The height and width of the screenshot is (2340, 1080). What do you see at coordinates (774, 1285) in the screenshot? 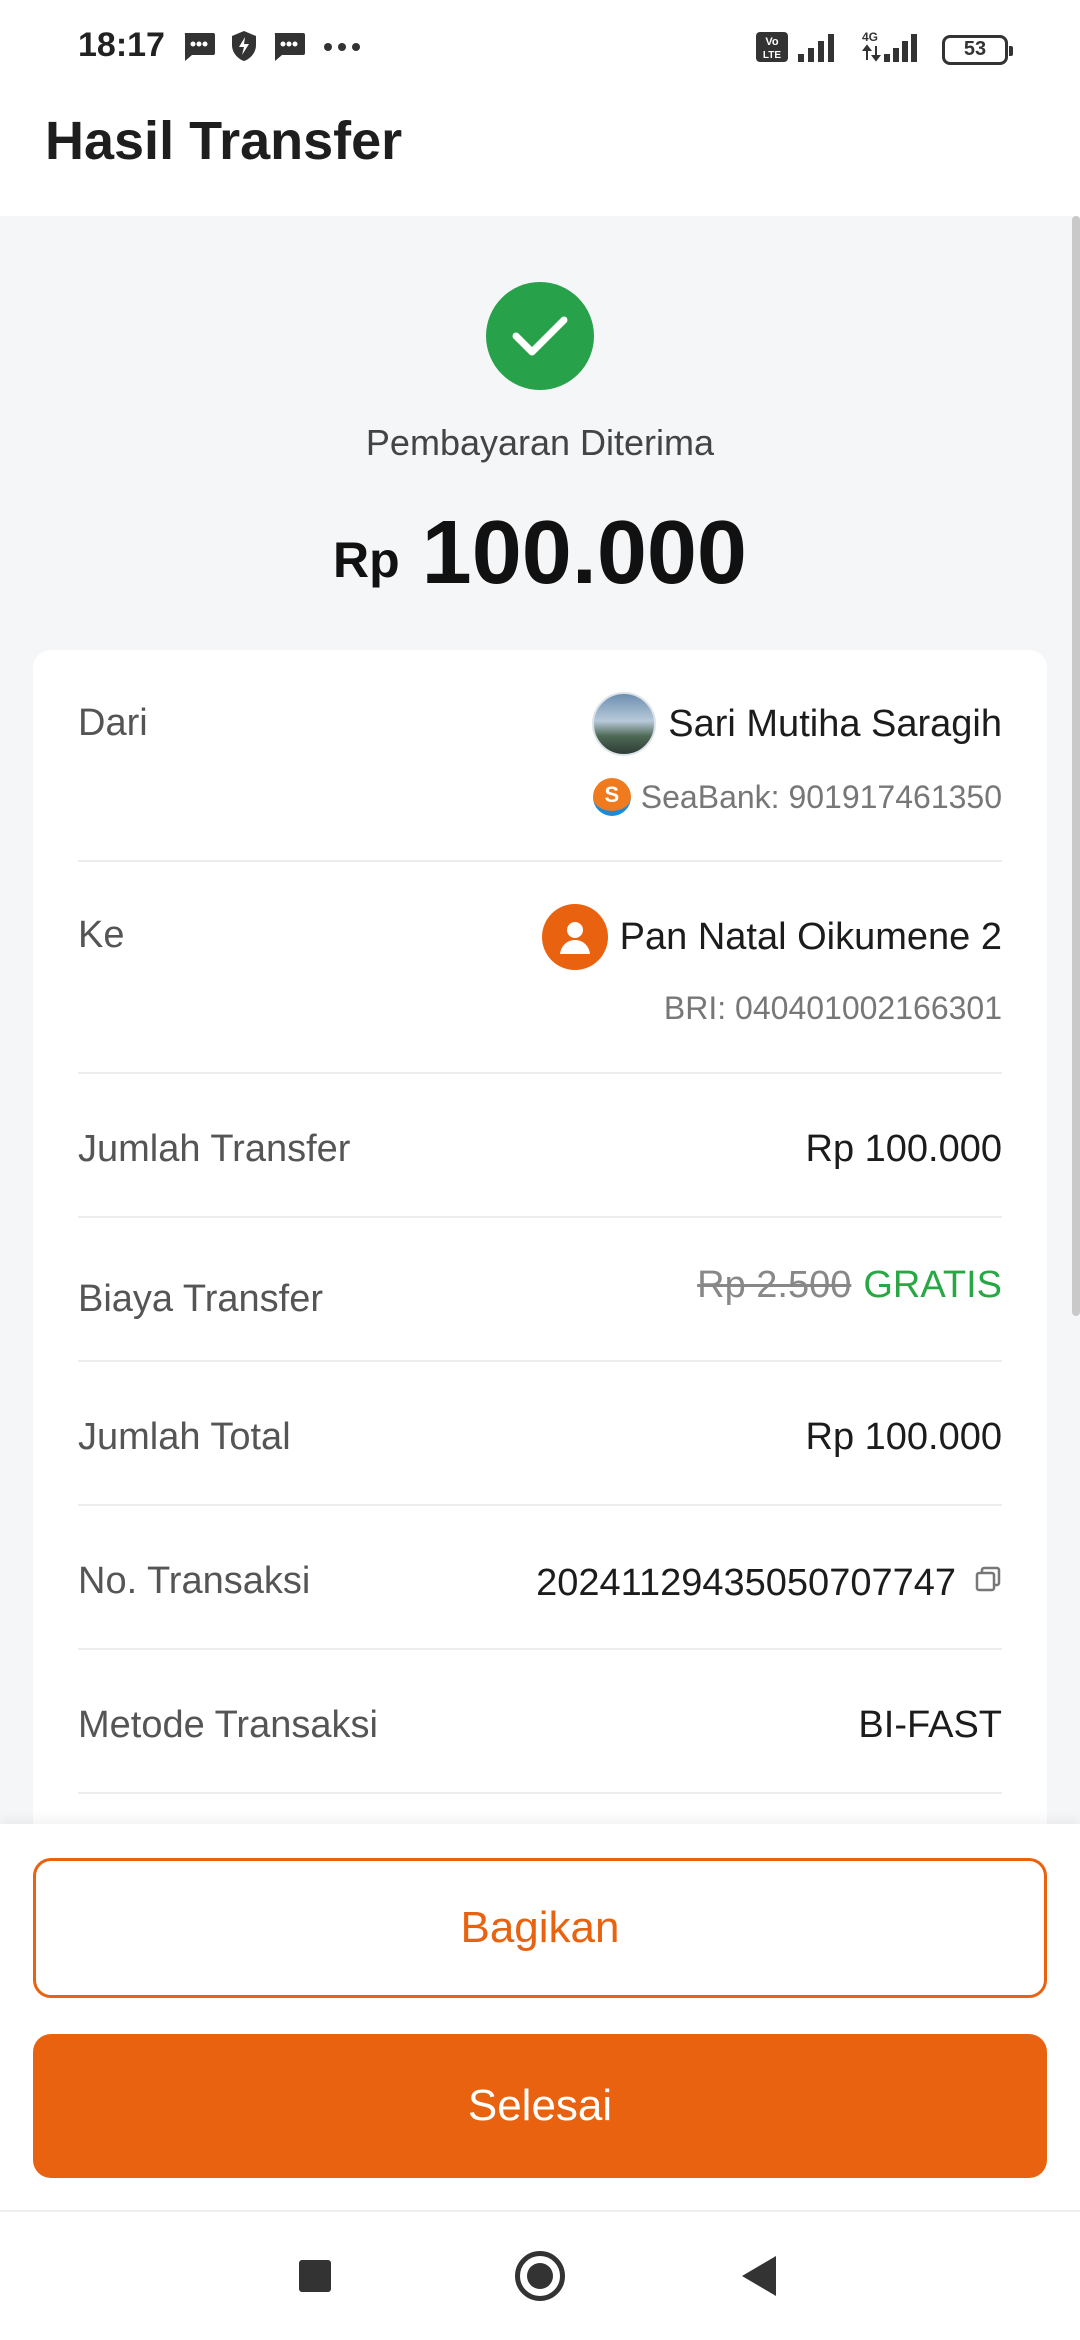
I see `original-fee: Rp 2.500` at bounding box center [774, 1285].